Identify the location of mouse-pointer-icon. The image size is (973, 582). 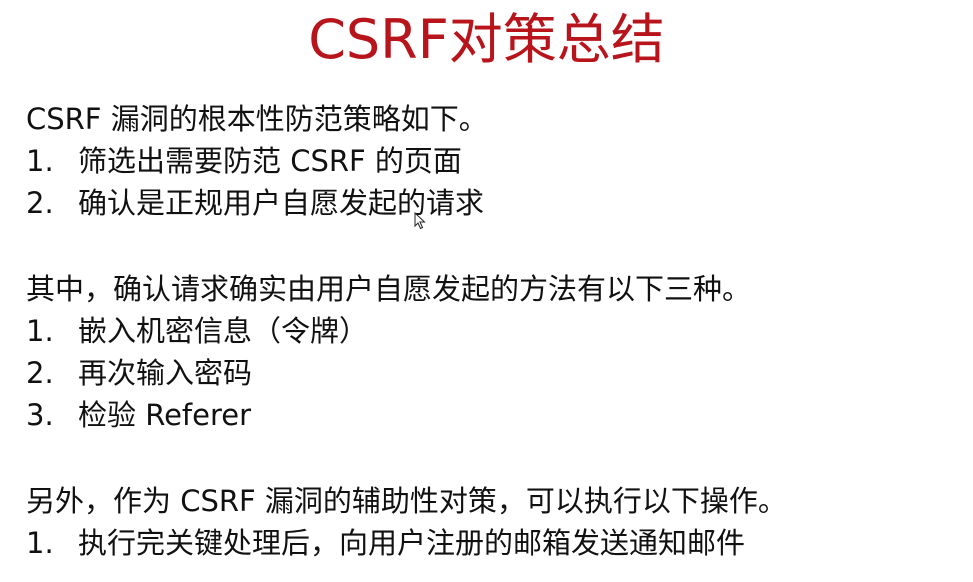
(420, 221).